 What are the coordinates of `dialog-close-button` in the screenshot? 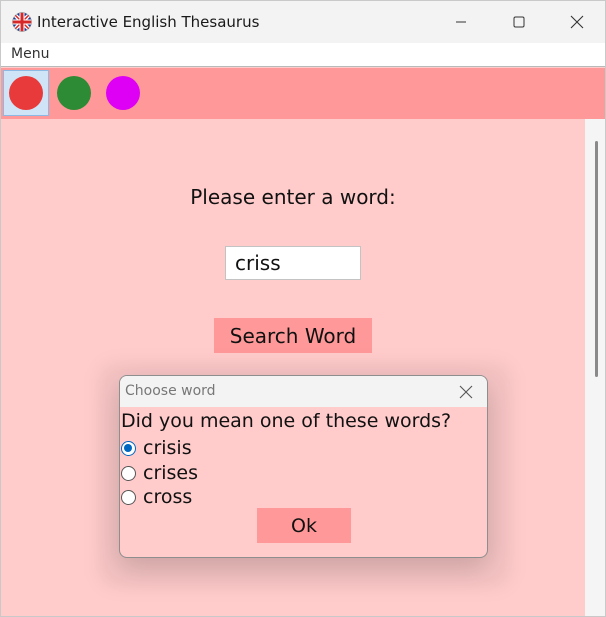 It's located at (466, 392).